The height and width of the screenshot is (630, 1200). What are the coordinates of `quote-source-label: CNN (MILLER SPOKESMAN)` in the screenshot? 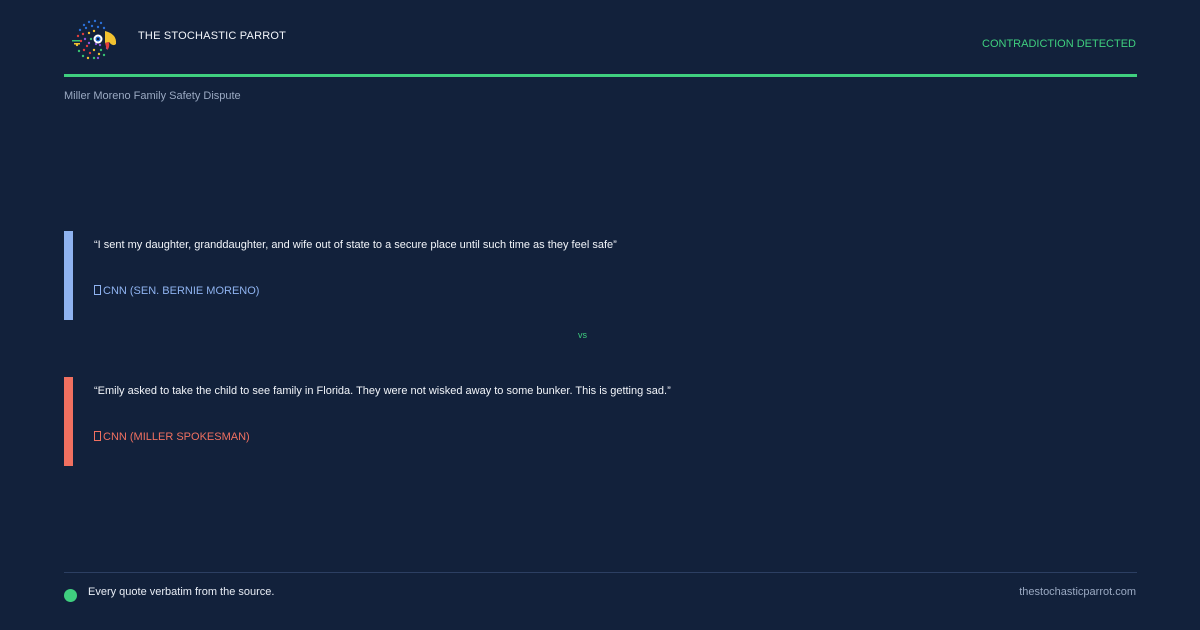 It's located at (176, 437).